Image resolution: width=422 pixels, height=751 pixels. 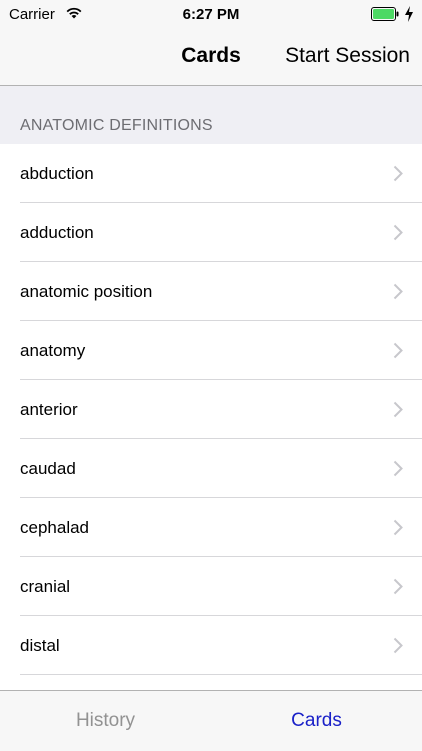 I want to click on navigation-bar: Cards Start Session, so click(x=211, y=58).